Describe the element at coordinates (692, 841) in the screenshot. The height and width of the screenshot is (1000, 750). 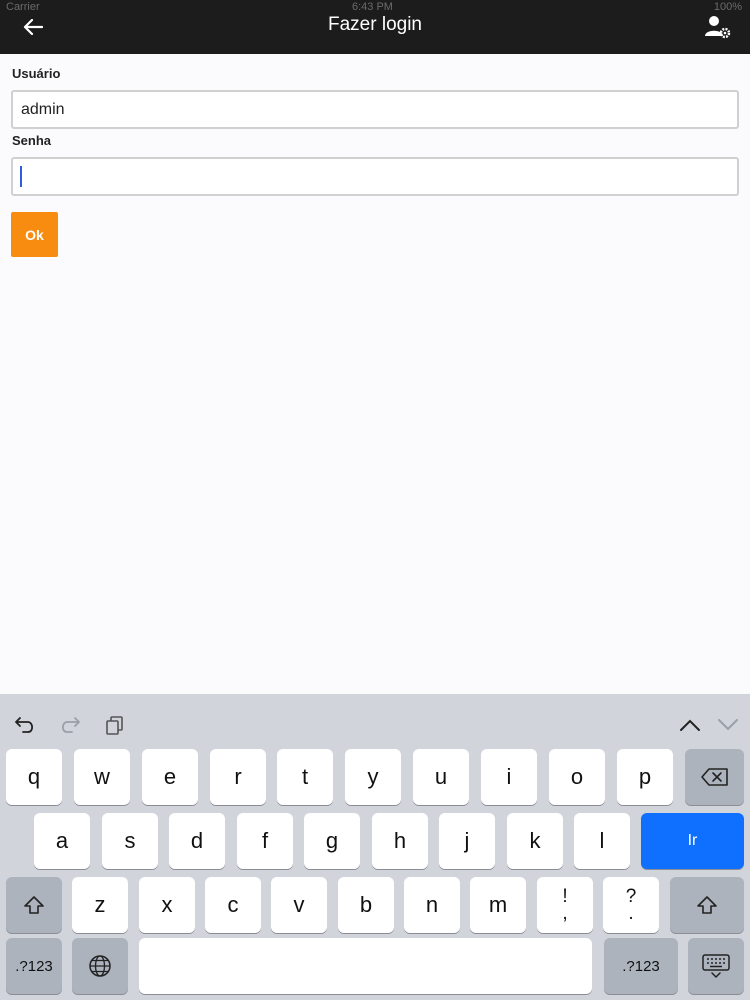
I see `go-key: Ir` at that location.